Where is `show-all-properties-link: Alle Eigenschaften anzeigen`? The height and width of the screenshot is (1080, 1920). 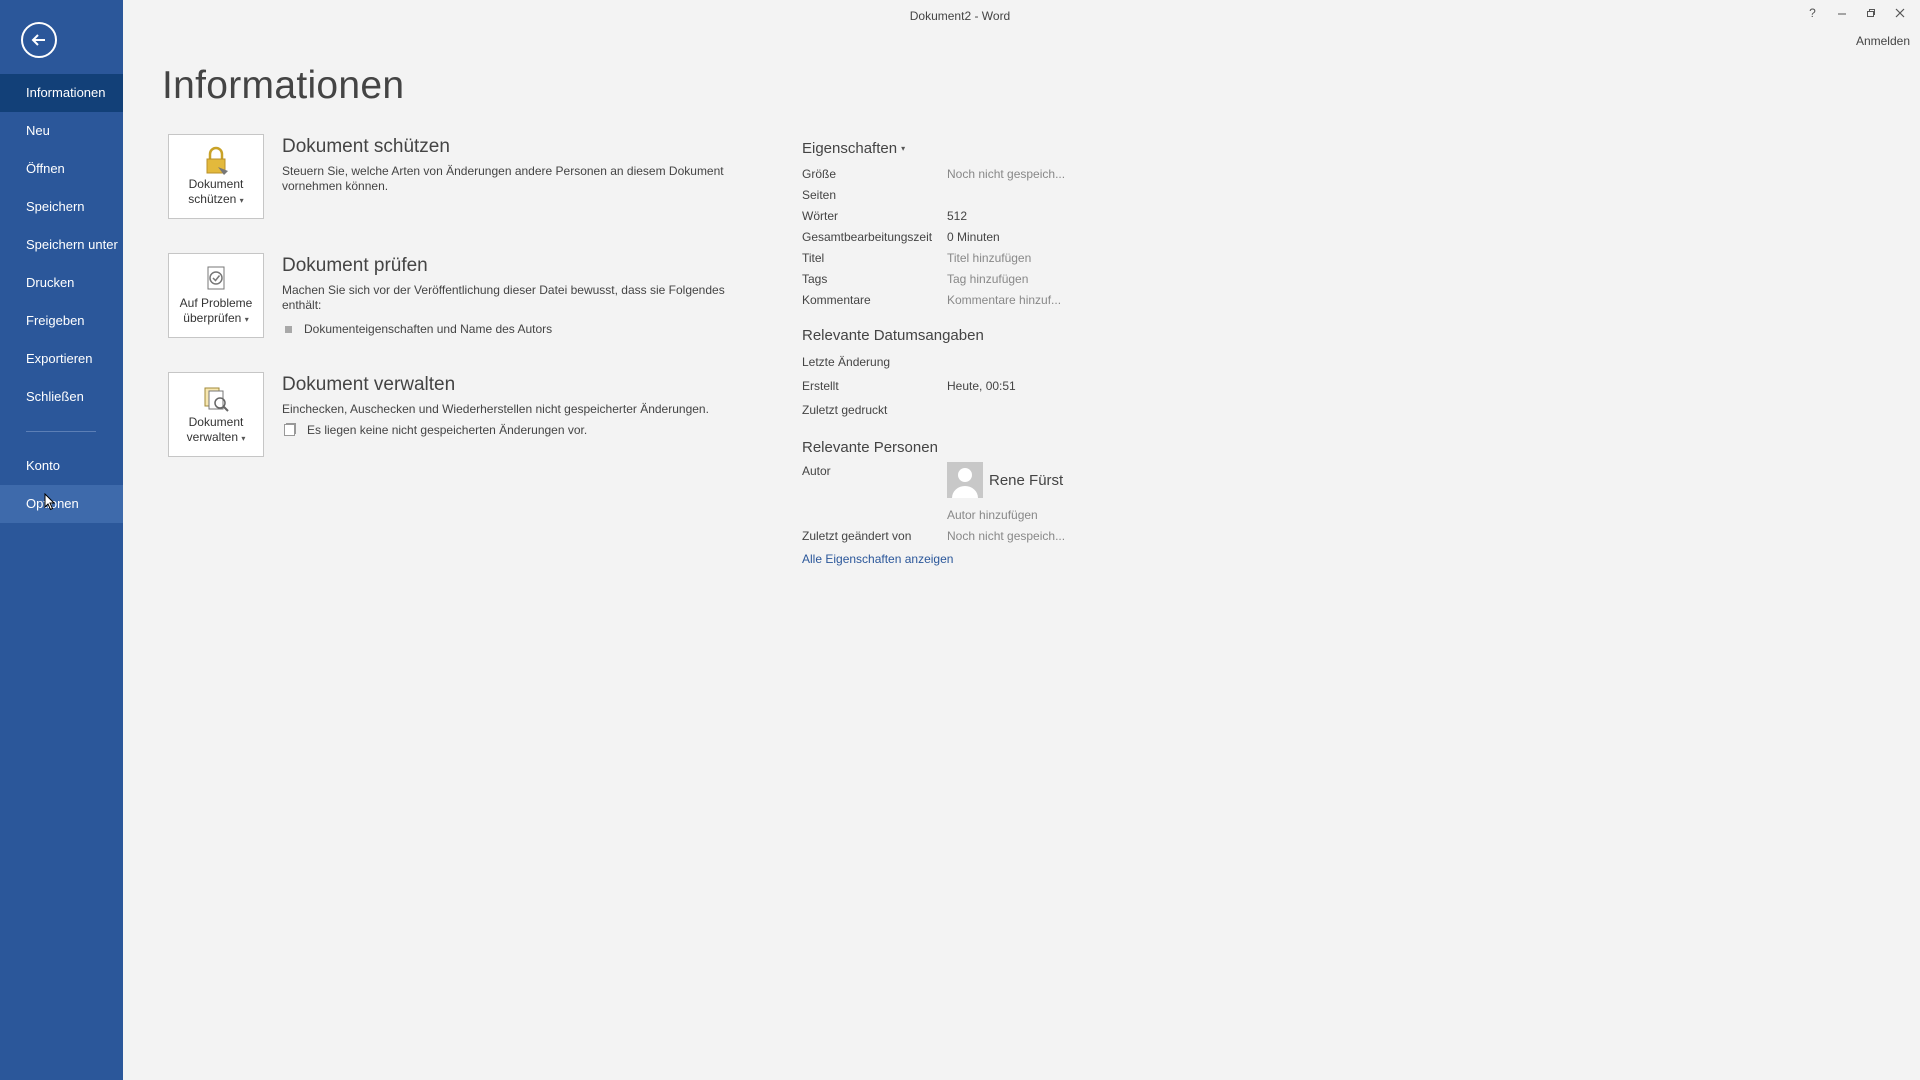 show-all-properties-link: Alle Eigenschaften anzeigen is located at coordinates (877, 559).